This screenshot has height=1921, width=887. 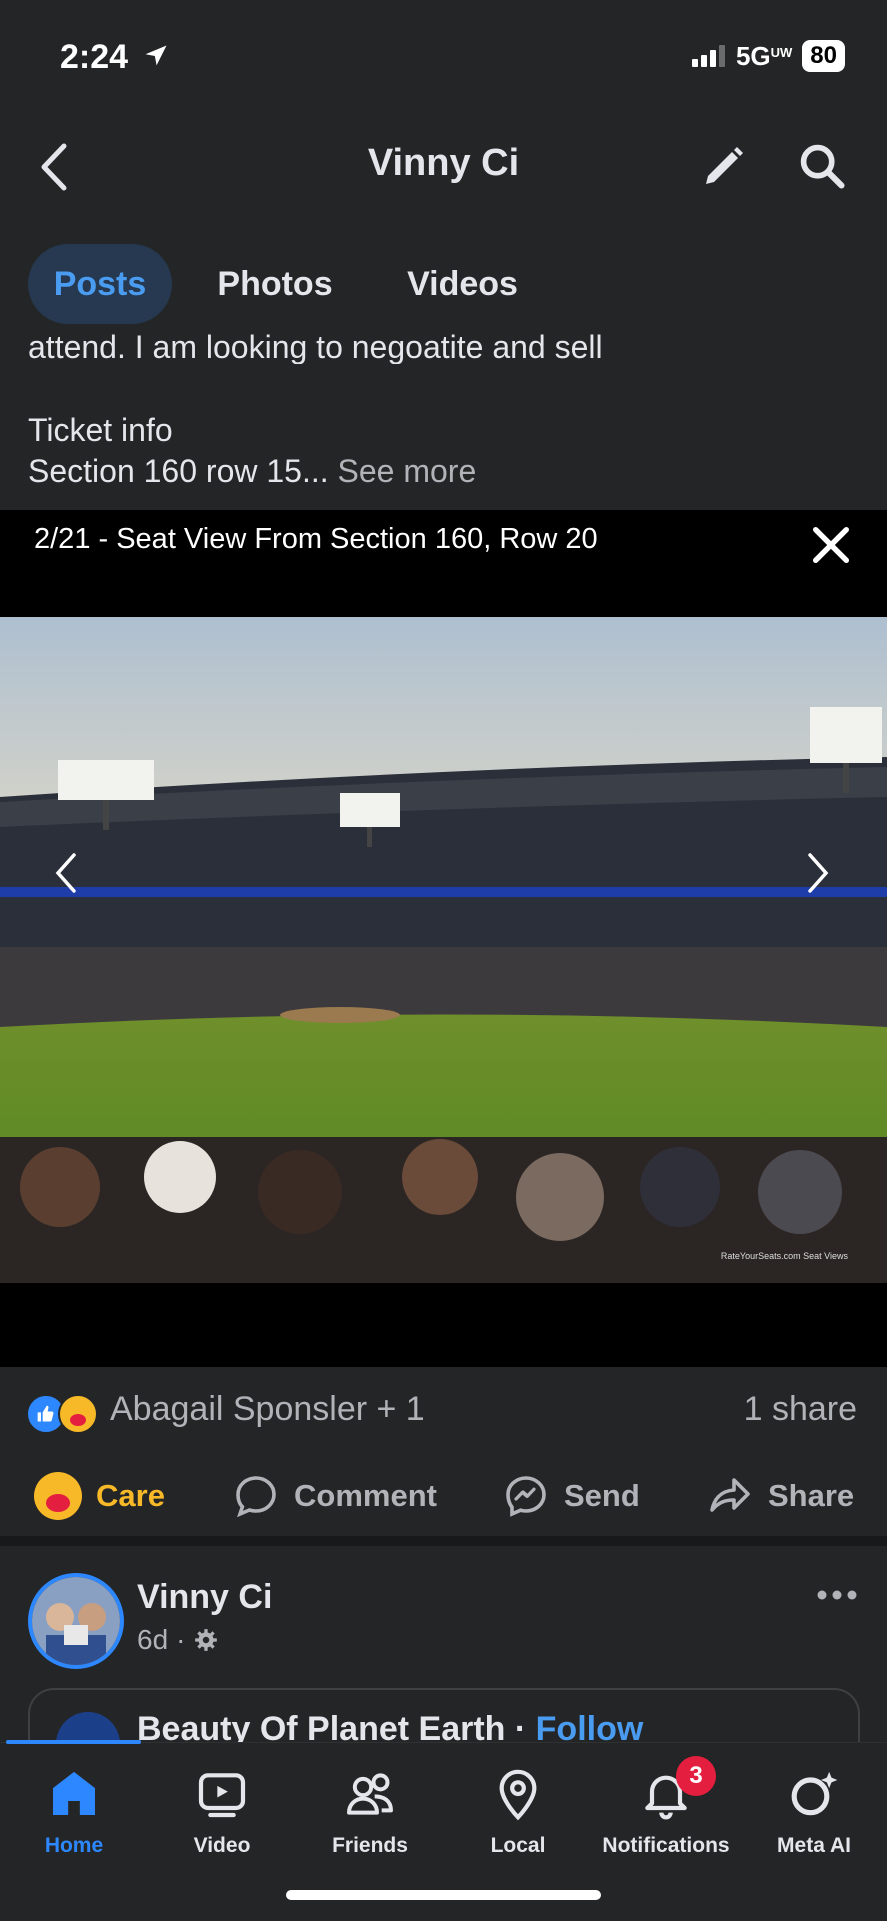 What do you see at coordinates (156, 55) in the screenshot?
I see `location-arrow-icon` at bounding box center [156, 55].